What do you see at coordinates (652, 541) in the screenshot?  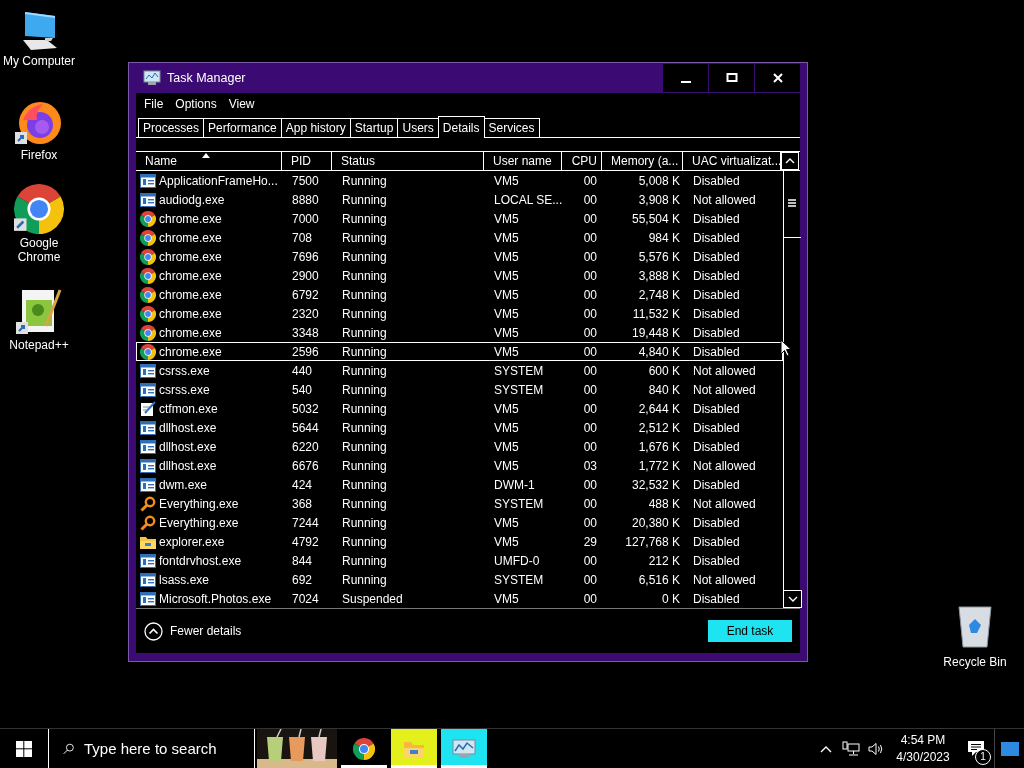 I see `table-cell-text: 127,768 K` at bounding box center [652, 541].